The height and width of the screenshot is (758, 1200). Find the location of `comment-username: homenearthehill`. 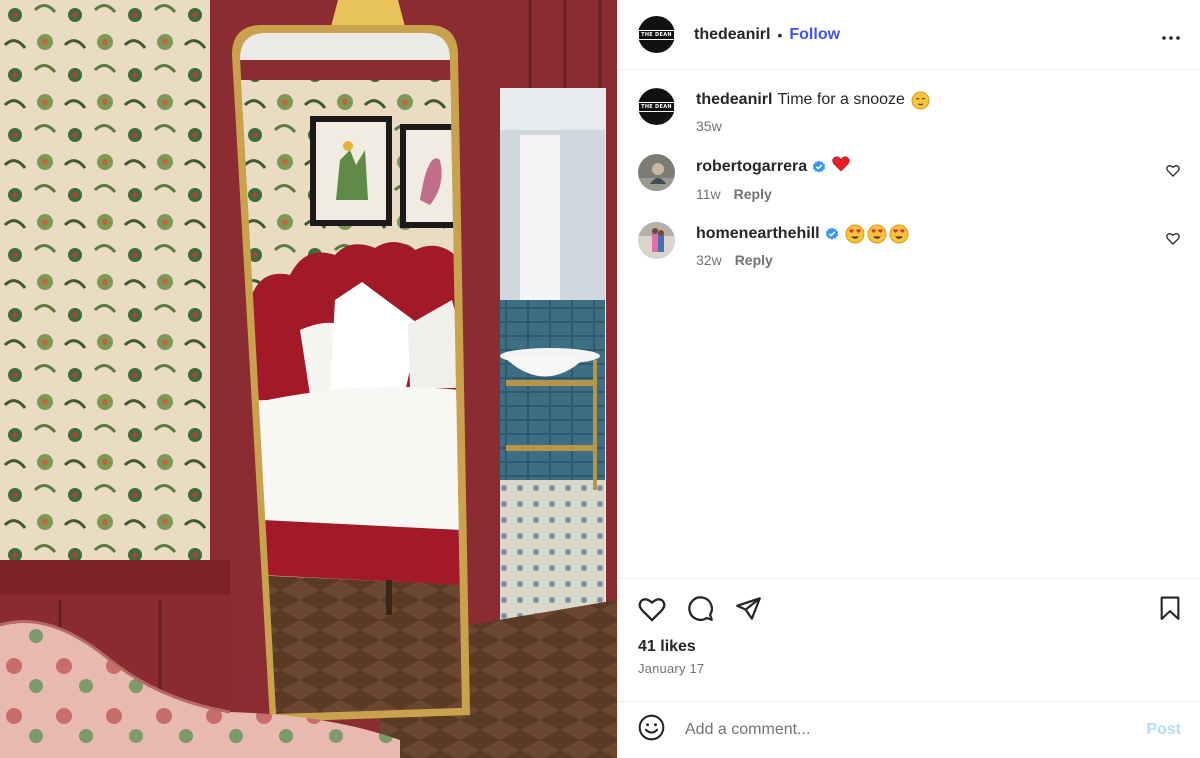

comment-username: homenearthehill is located at coordinates (758, 234).